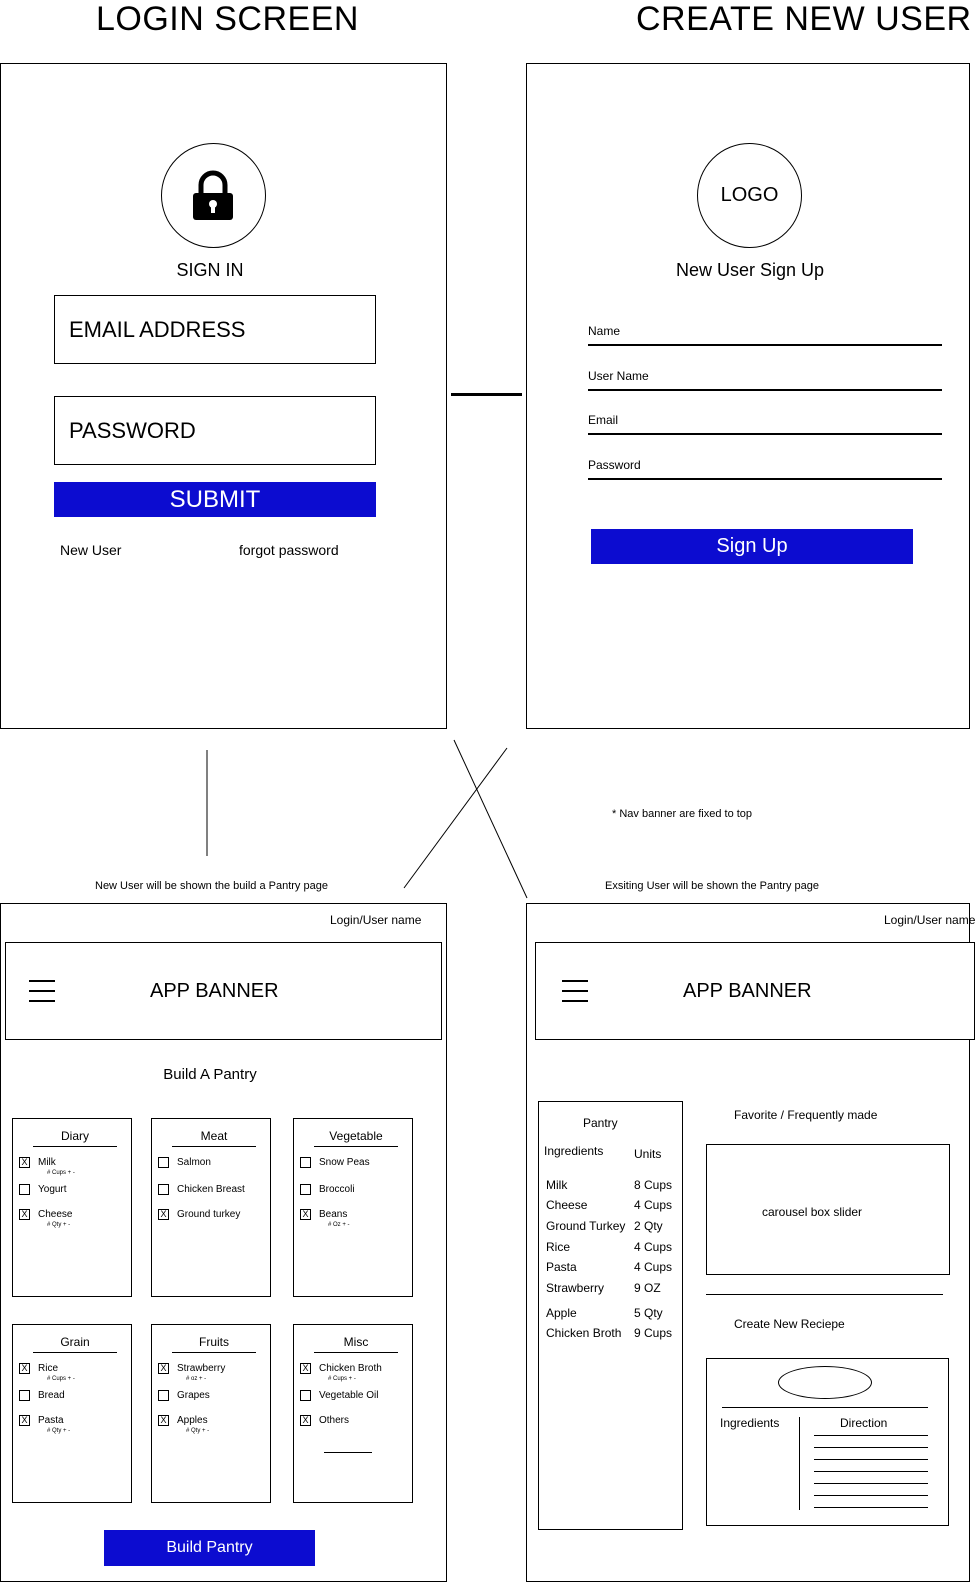 The width and height of the screenshot is (980, 1582). What do you see at coordinates (600, 1123) in the screenshot?
I see `pantry-panel-title: Pantry` at bounding box center [600, 1123].